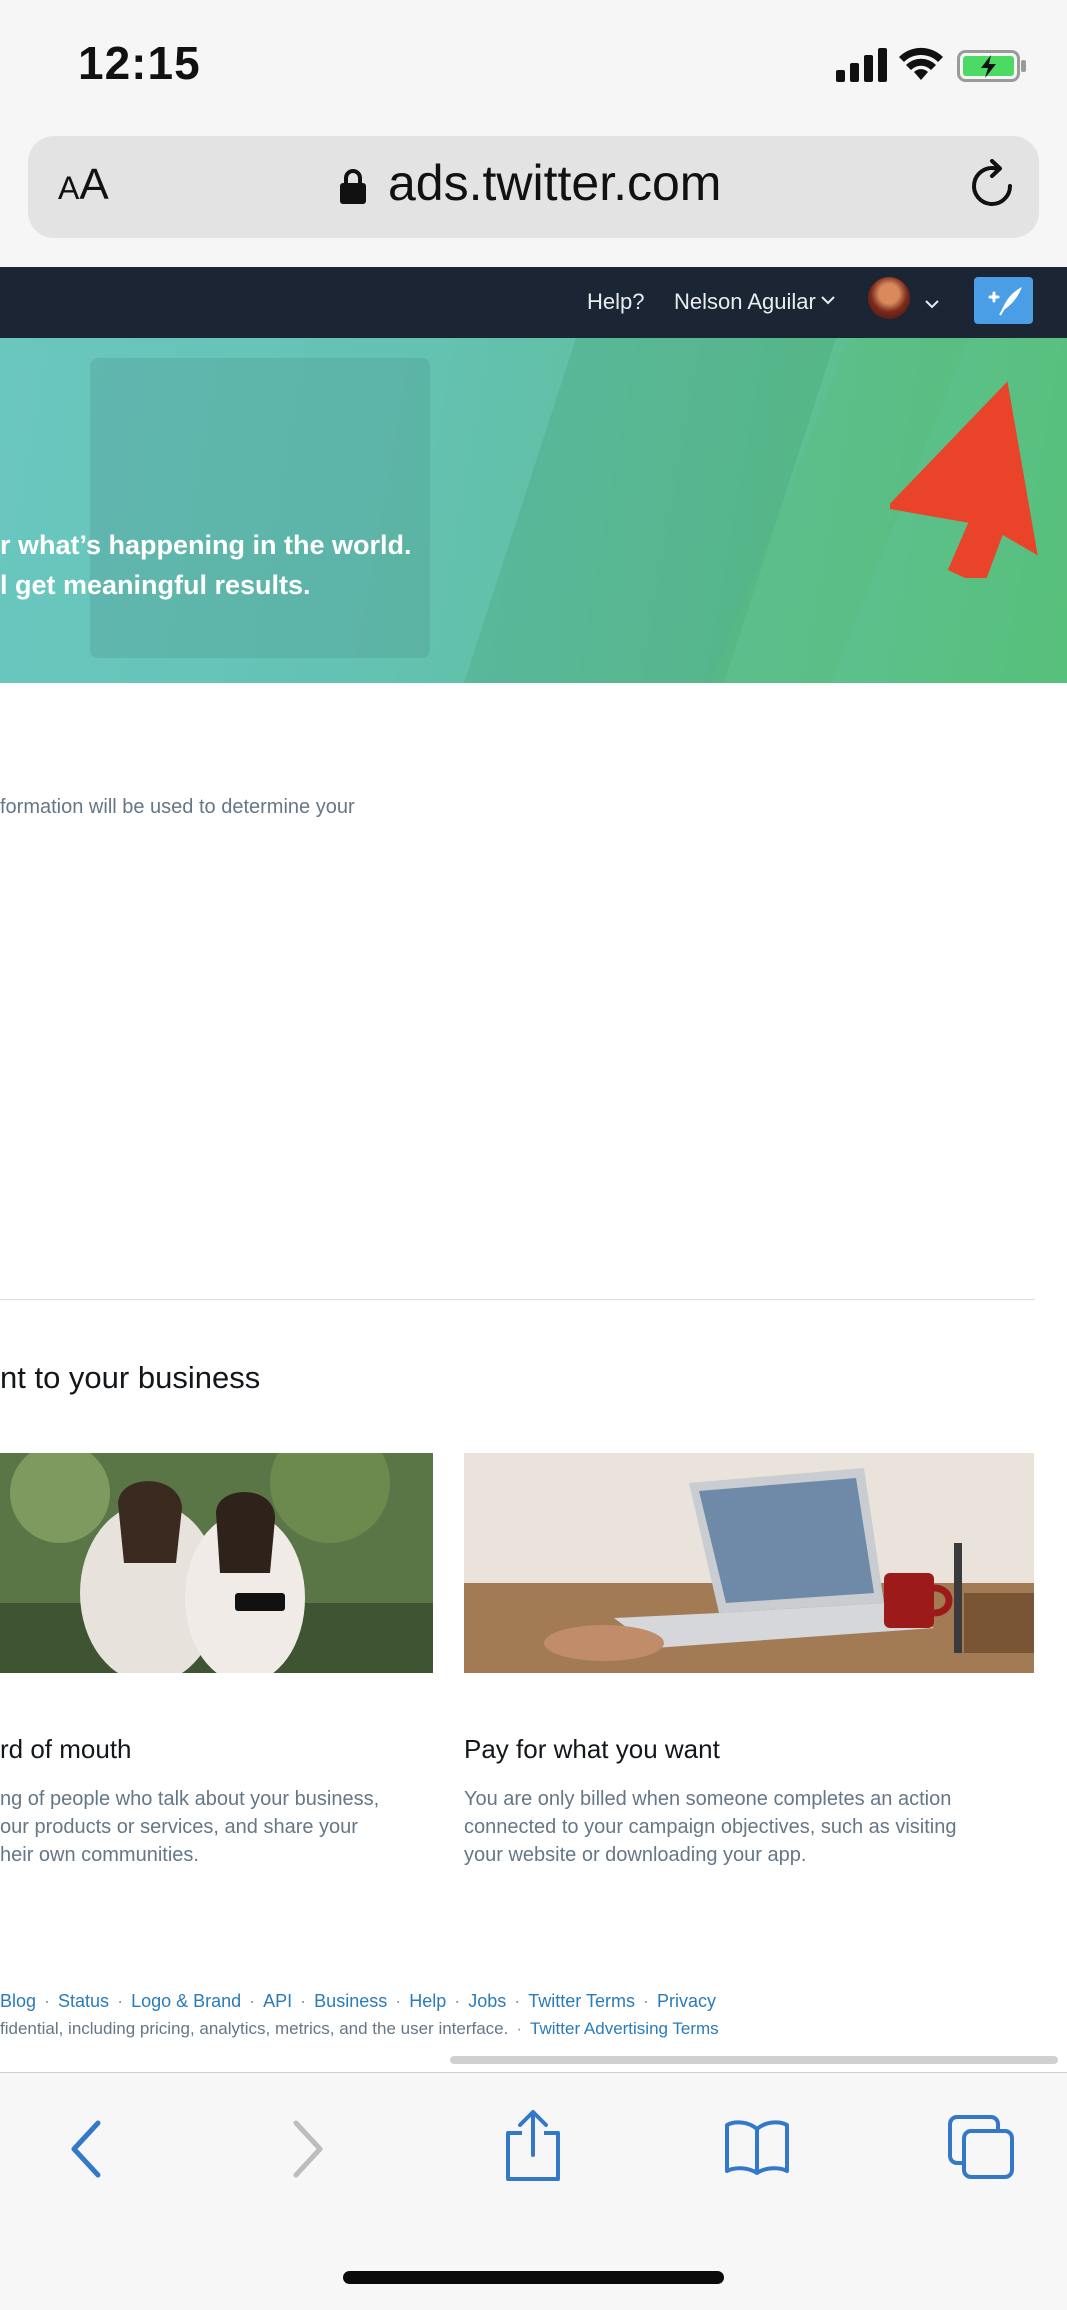  Describe the element at coordinates (186, 2001) in the screenshot. I see `footer-link-logo-brand: Logo & Brand` at that location.